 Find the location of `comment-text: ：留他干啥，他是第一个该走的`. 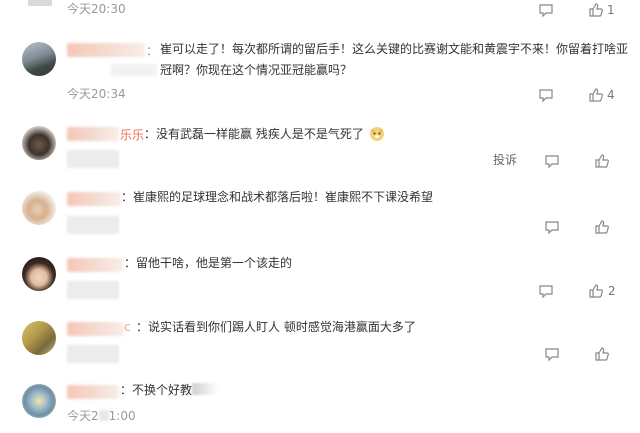

comment-text: ：留他干啥，他是第一个该走的 is located at coordinates (208, 263).